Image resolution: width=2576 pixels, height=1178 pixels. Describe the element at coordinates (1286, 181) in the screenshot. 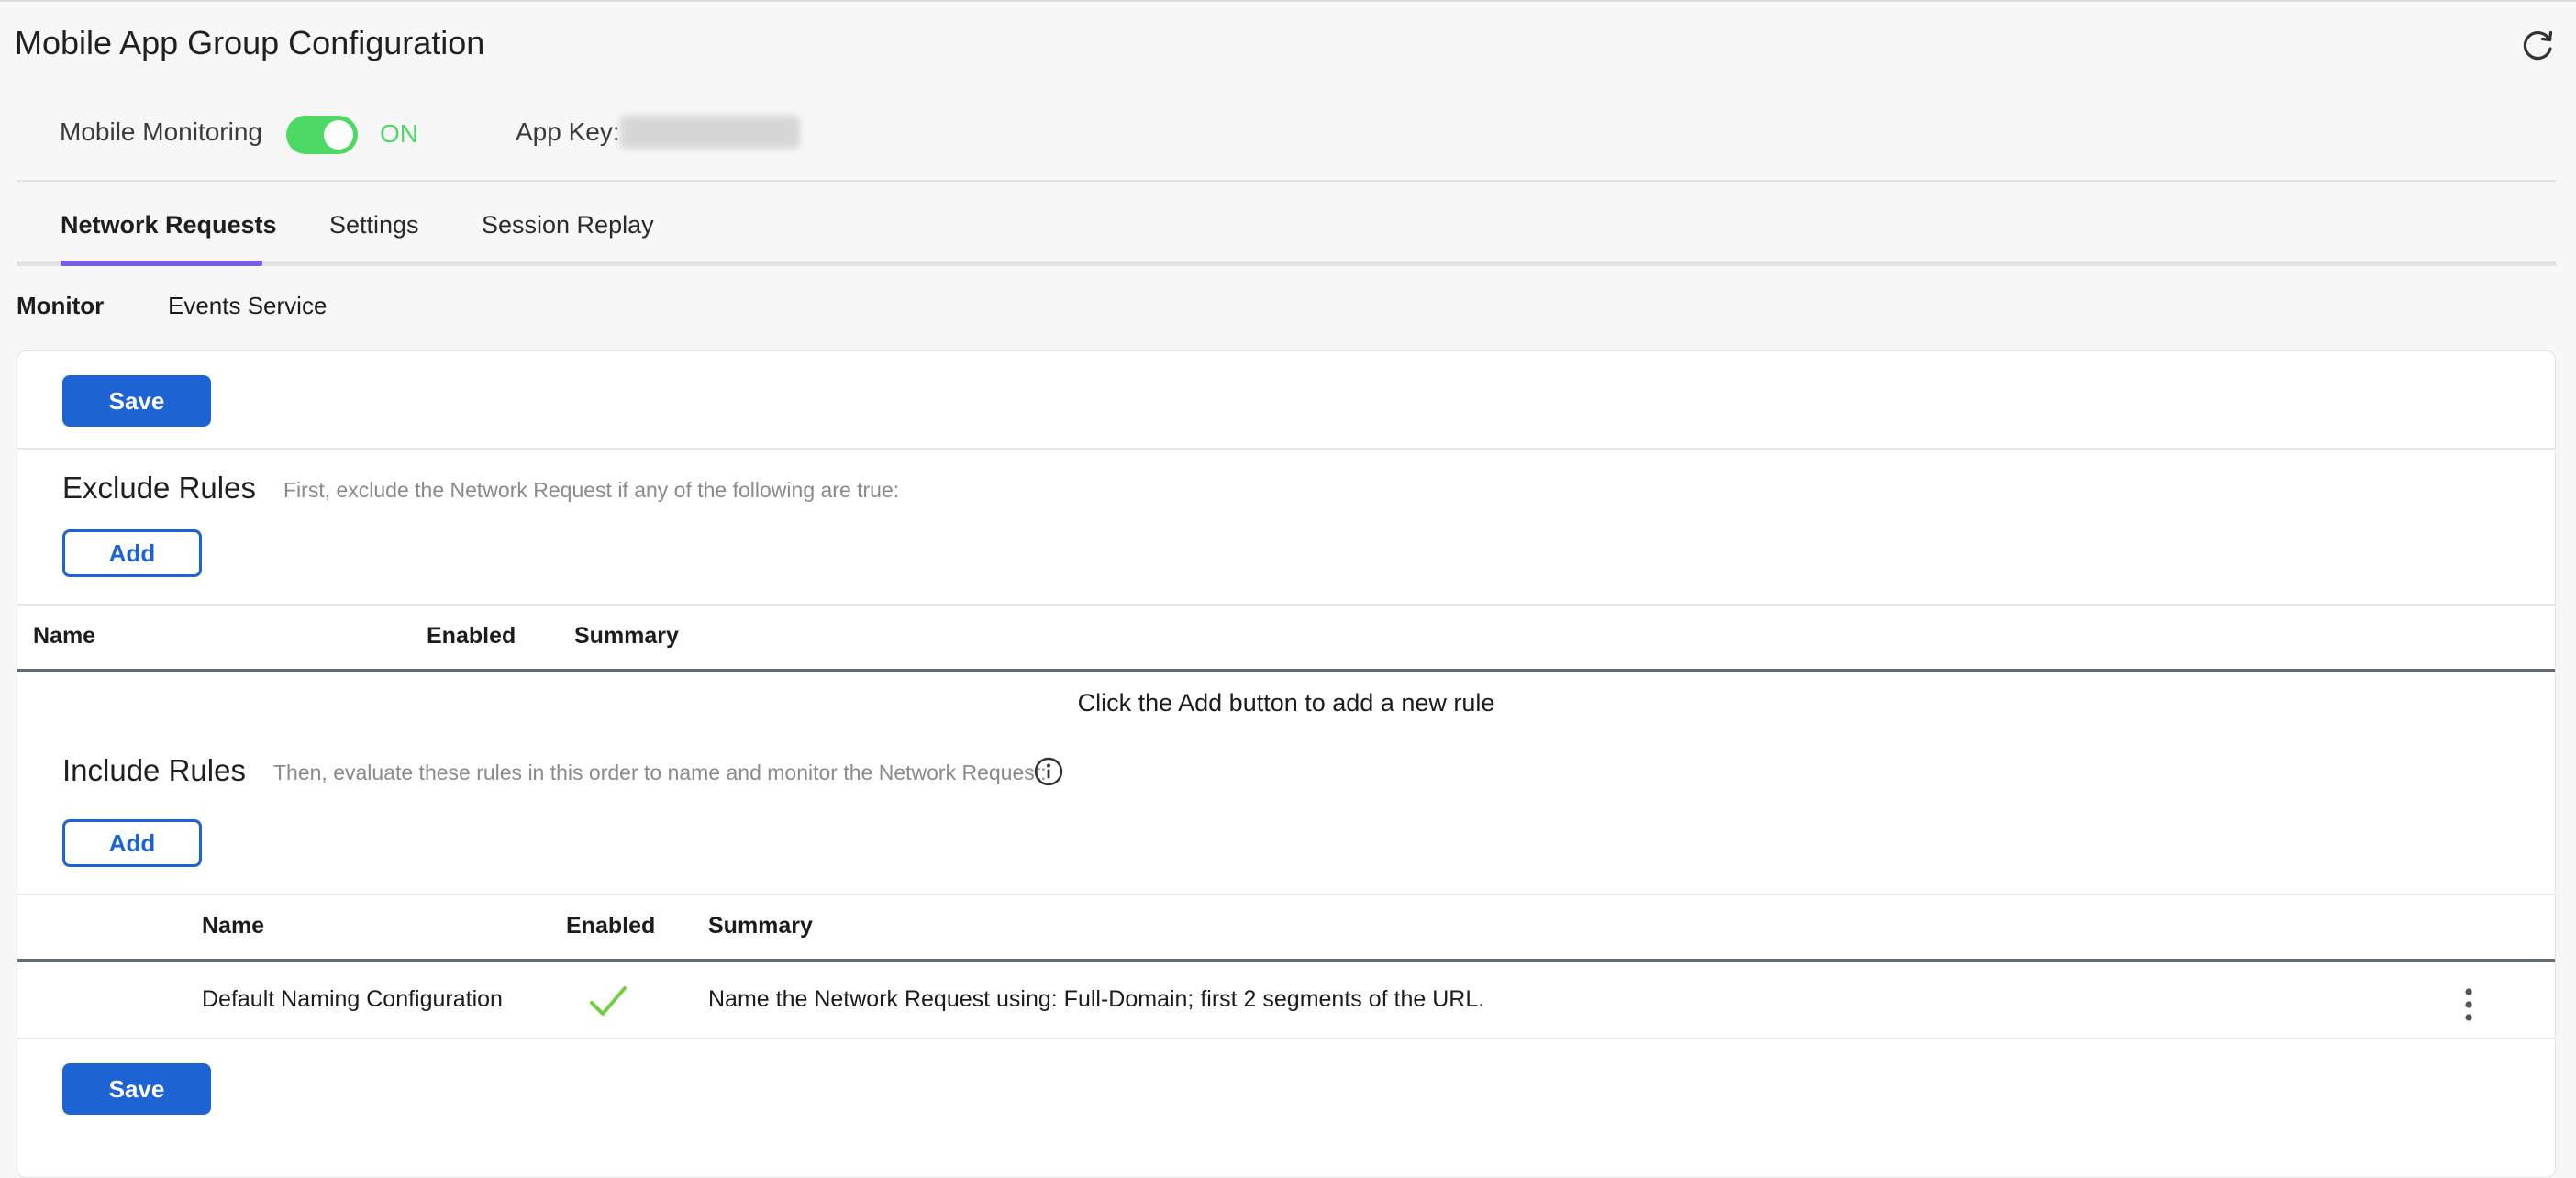

I see `header-divider` at that location.